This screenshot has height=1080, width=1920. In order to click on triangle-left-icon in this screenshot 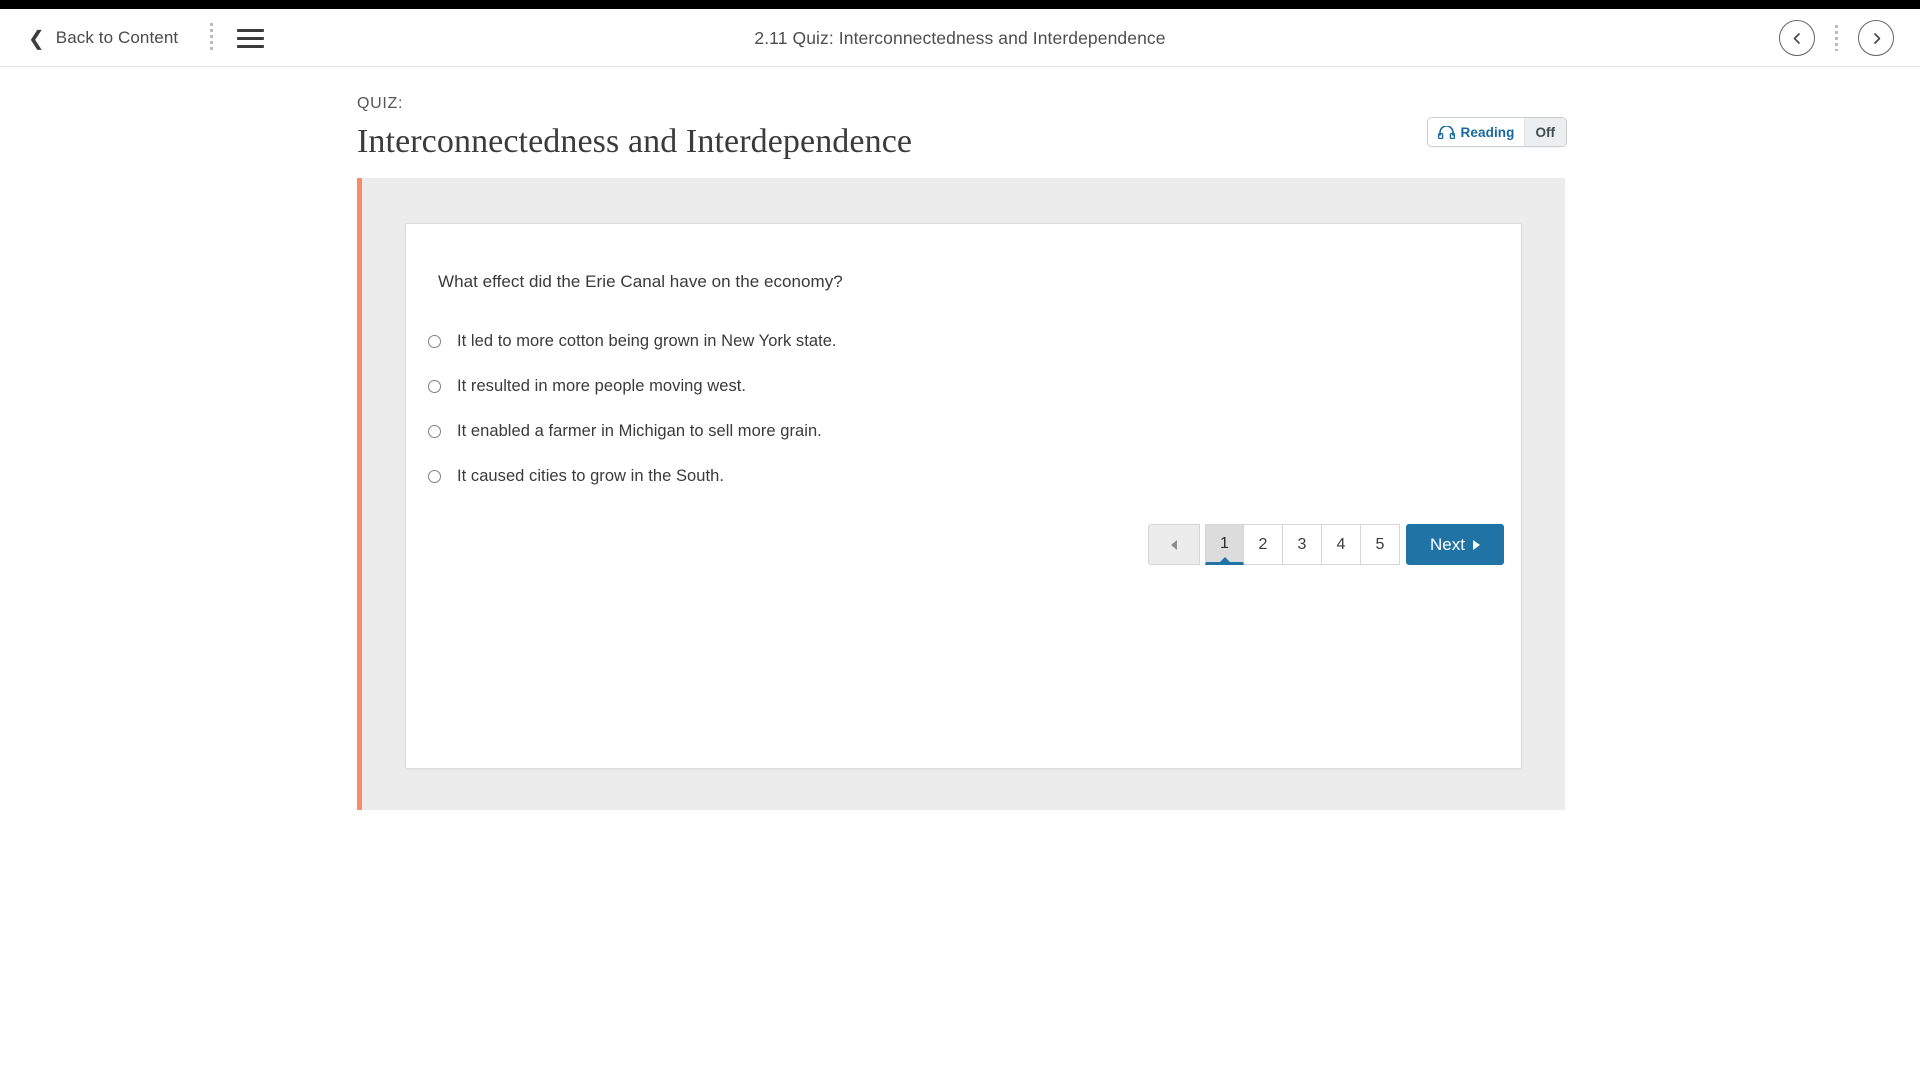, I will do `click(1174, 544)`.